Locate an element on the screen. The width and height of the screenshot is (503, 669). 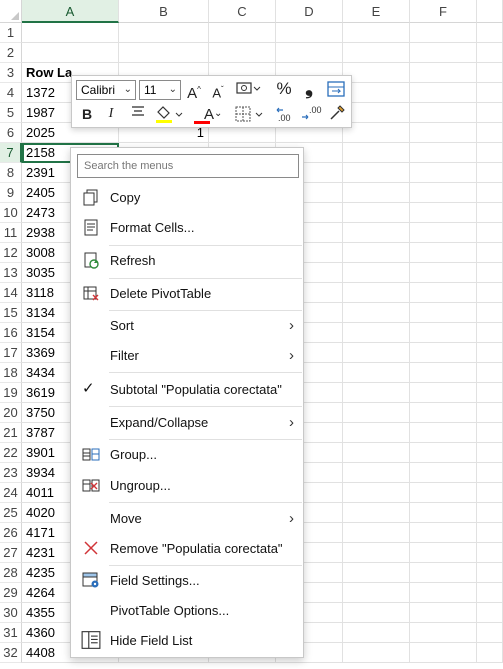
menu-item-subtotal: ✓ Subtotal "Populatia corectata" is located at coordinates (187, 389).